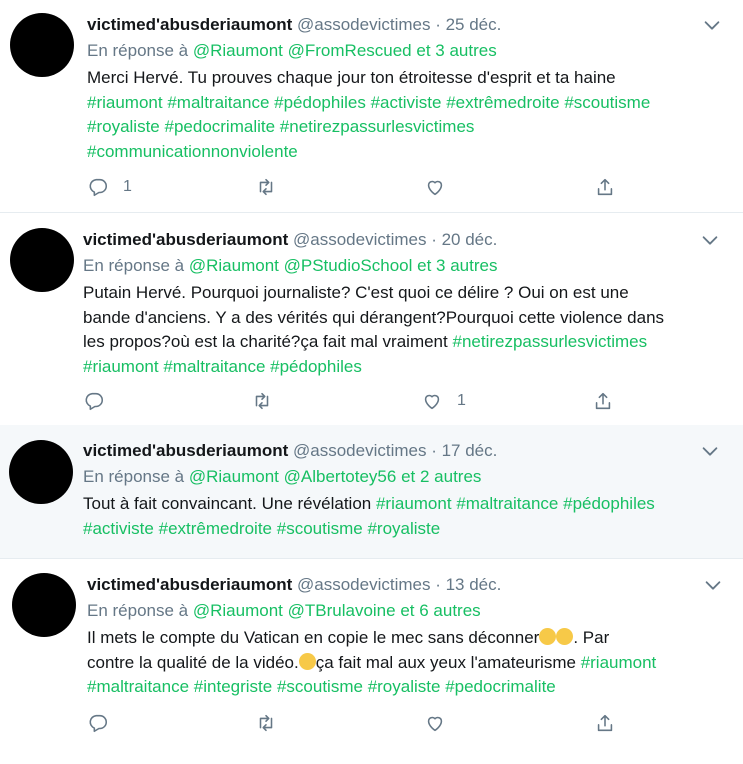  I want to click on timestamp: · 25 déc., so click(468, 24).